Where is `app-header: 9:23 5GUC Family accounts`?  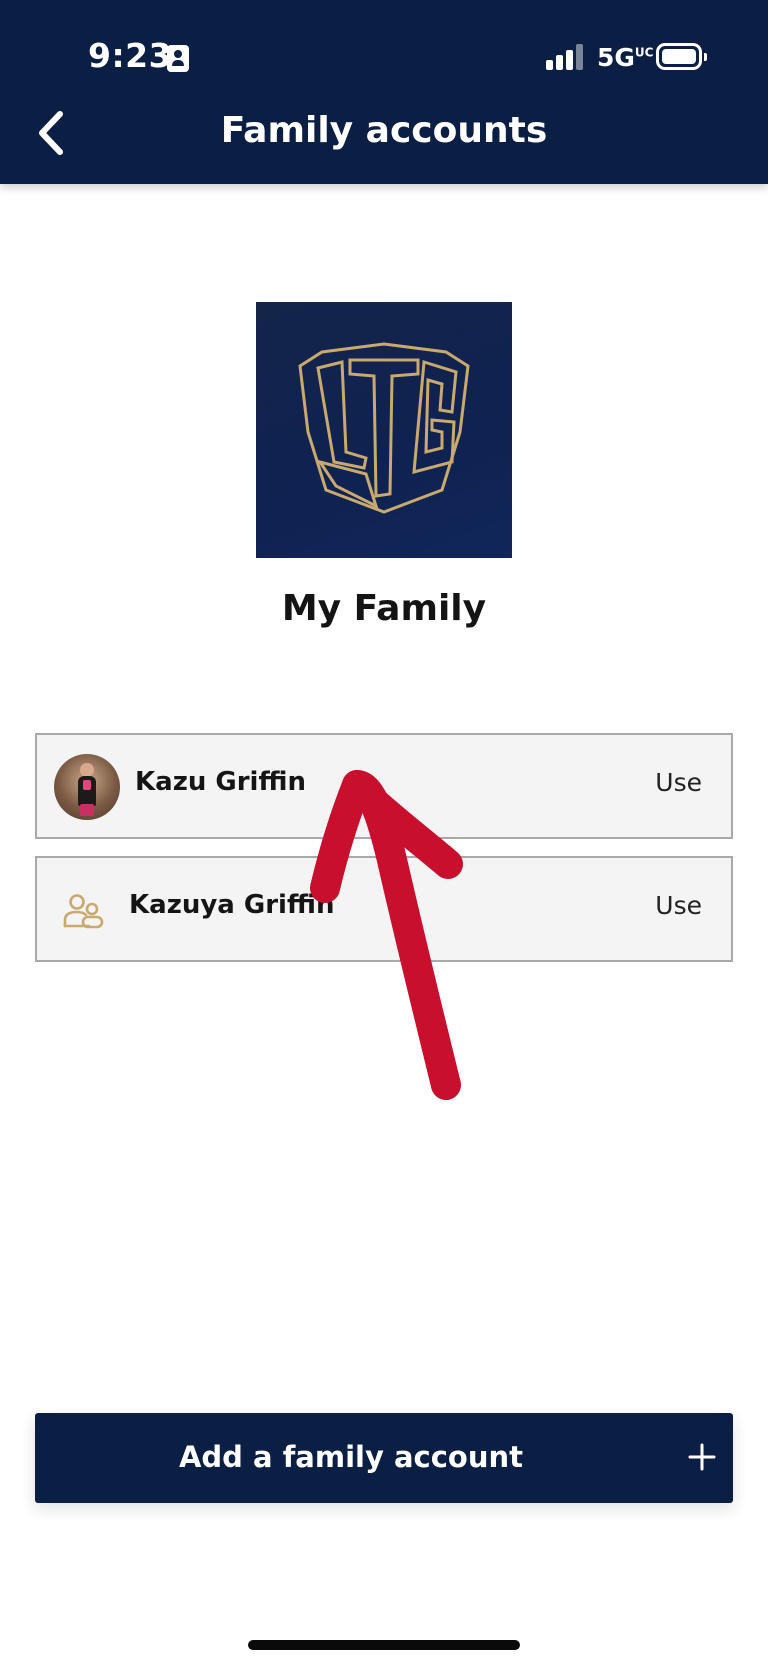
app-header: 9:23 5GUC Family accounts is located at coordinates (384, 92).